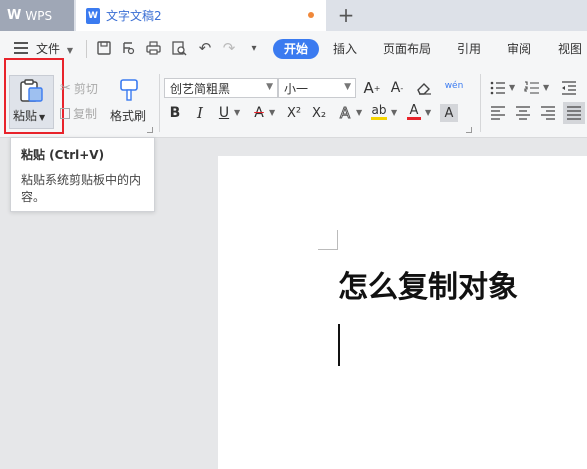 This screenshot has width=587, height=469. Describe the element at coordinates (229, 48) in the screenshot. I see `redo-icon: ↷` at that location.